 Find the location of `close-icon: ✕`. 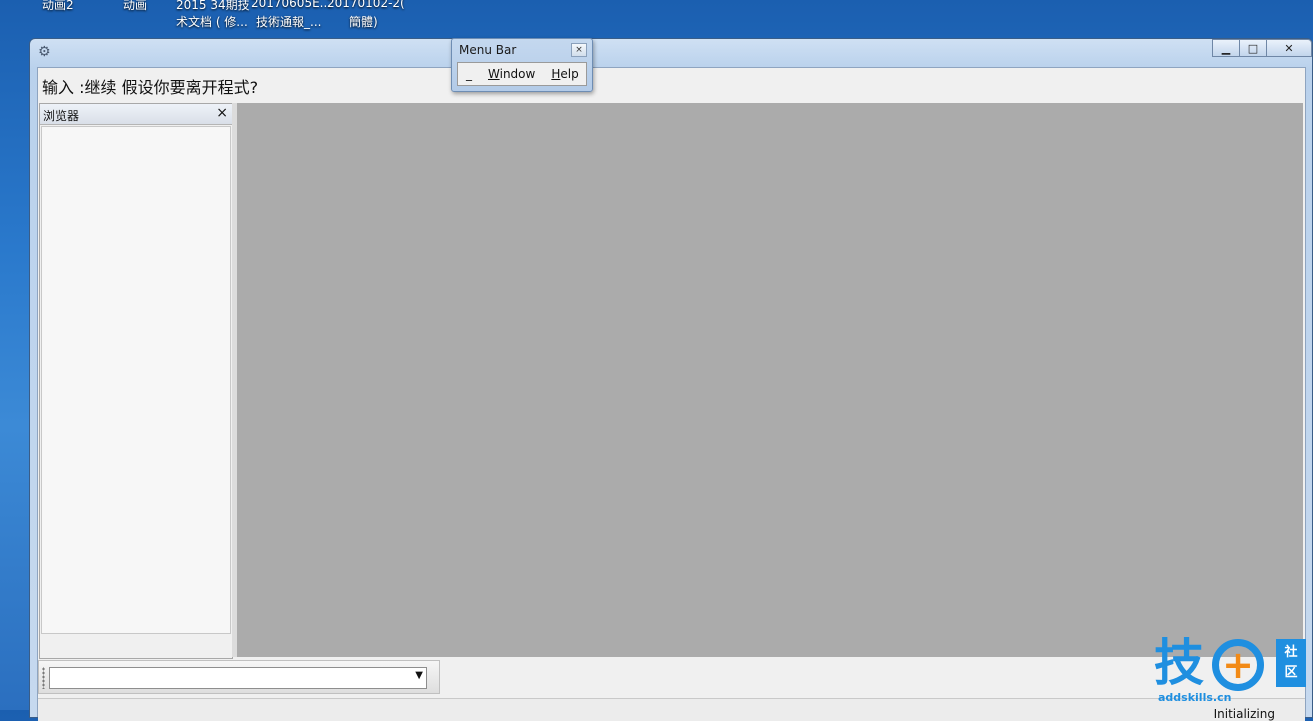

close-icon: ✕ is located at coordinates (1289, 48).